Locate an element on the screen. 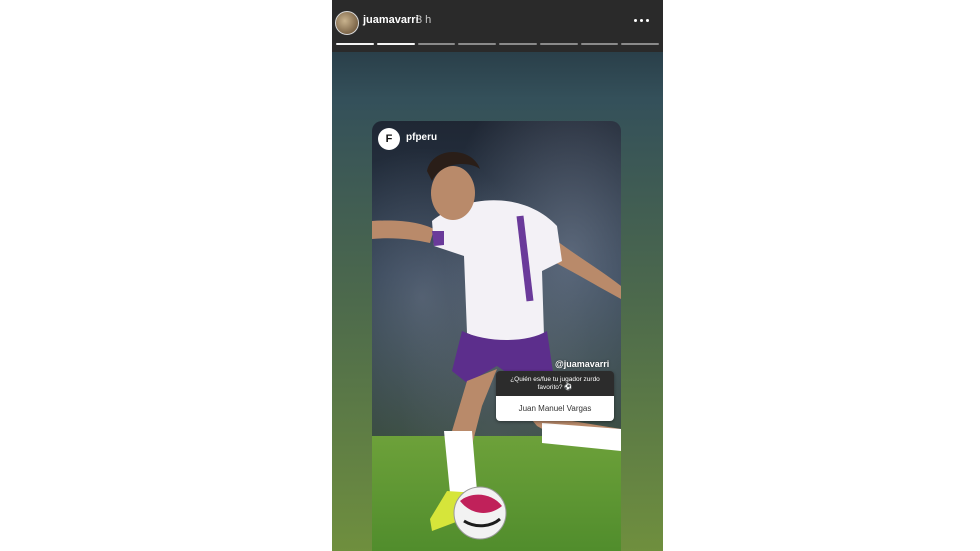 The width and height of the screenshot is (980, 551). avatar is located at coordinates (347, 23).